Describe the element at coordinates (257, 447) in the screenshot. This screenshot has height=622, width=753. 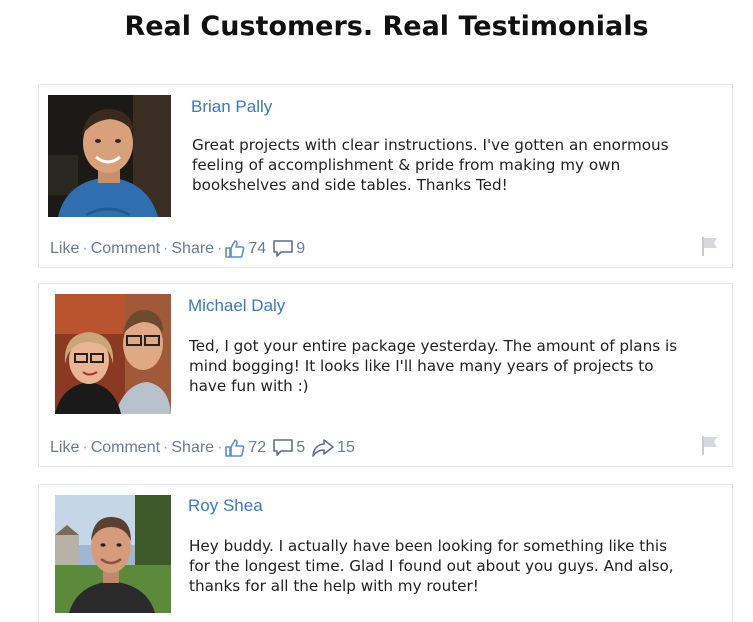
I see `likes-value: 72` at that location.